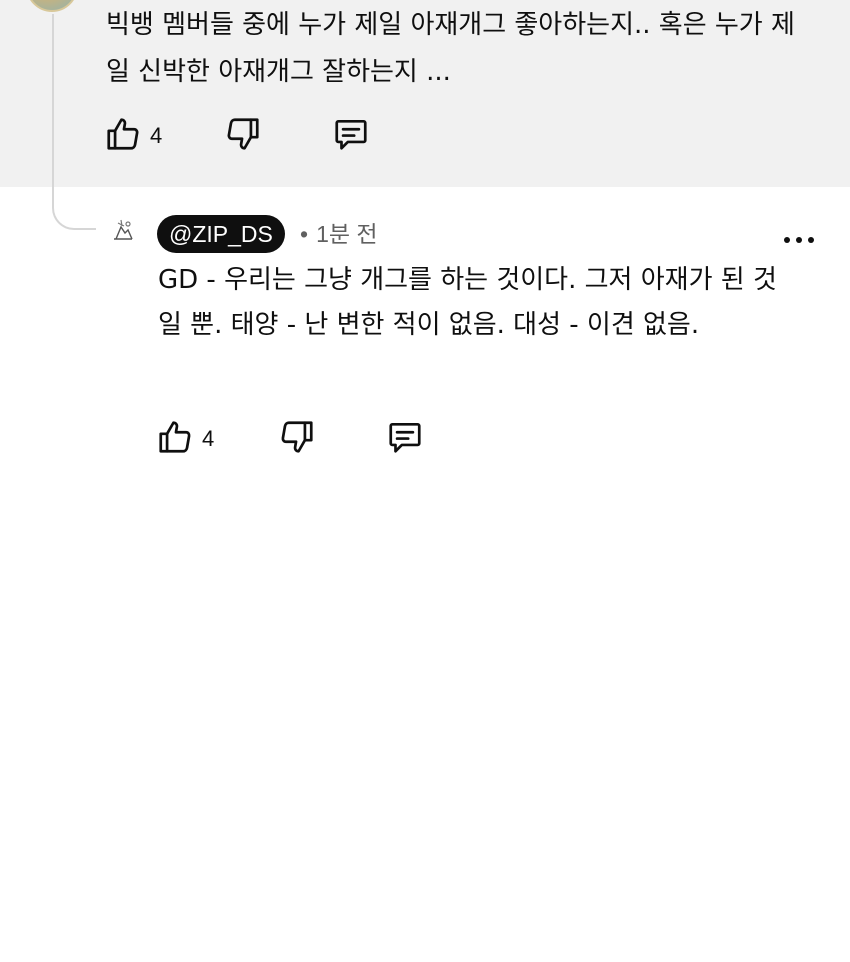  I want to click on reply-dislike-button, so click(297, 439).